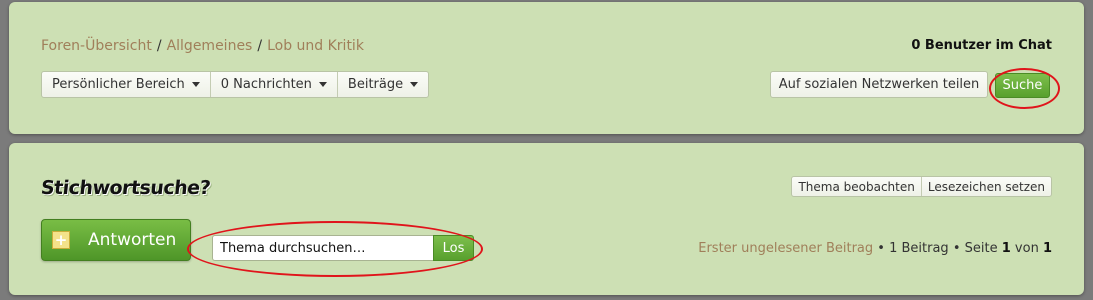 This screenshot has height=300, width=1093. What do you see at coordinates (1006, 248) in the screenshot?
I see `current-page: 1` at bounding box center [1006, 248].